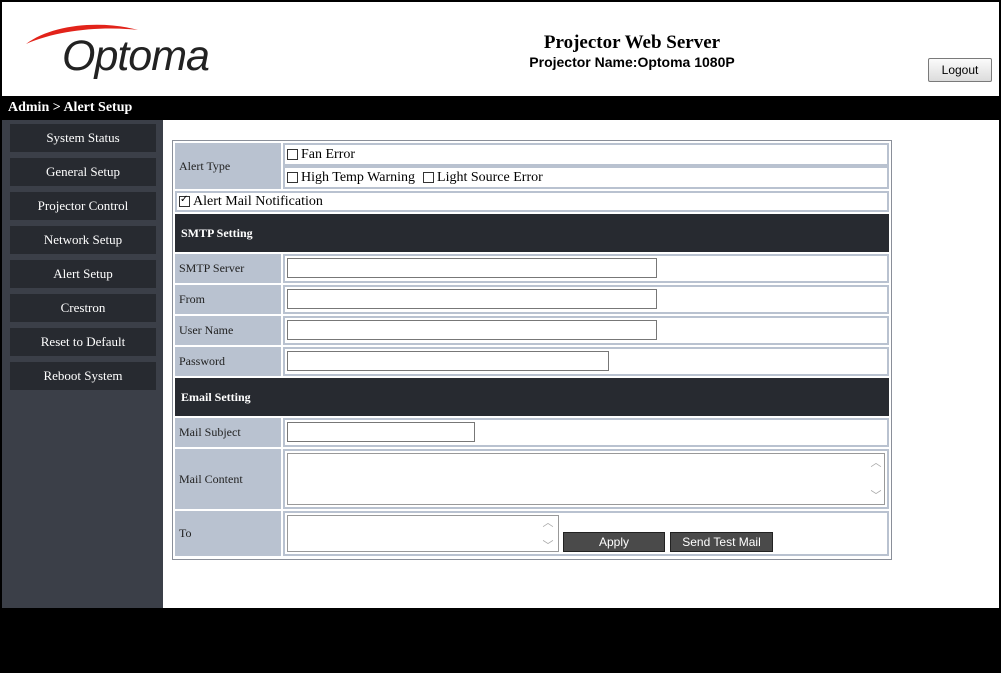 The width and height of the screenshot is (1001, 673). Describe the element at coordinates (472, 330) in the screenshot. I see `user-name-input` at that location.